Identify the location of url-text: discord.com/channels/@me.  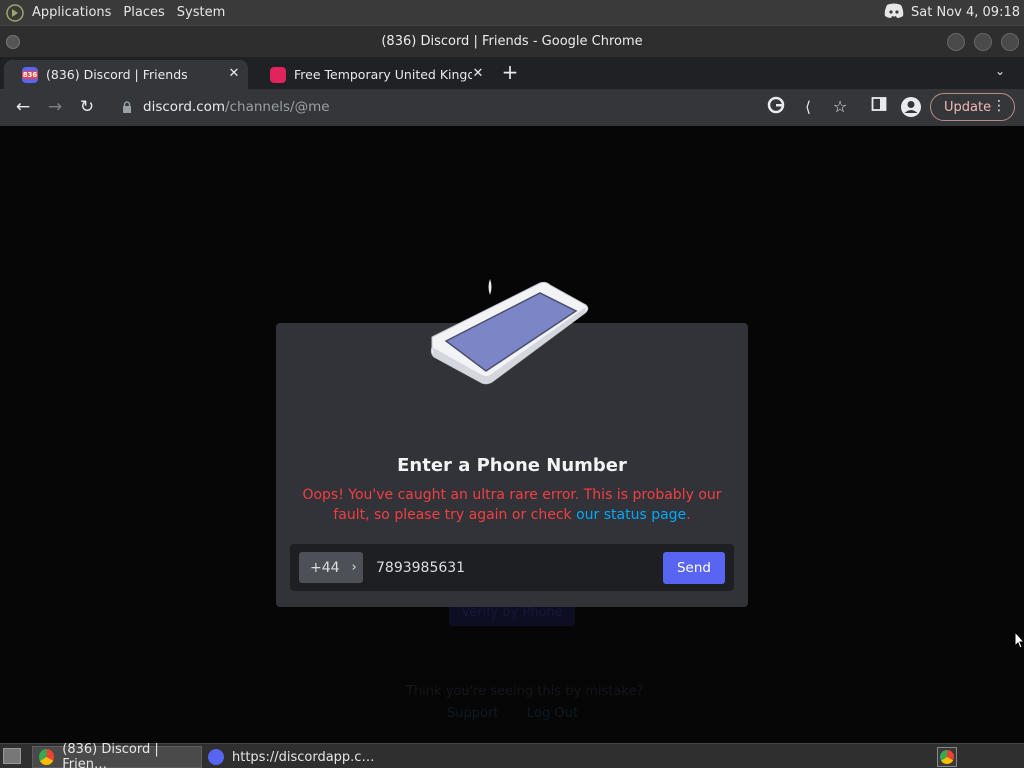
(236, 107).